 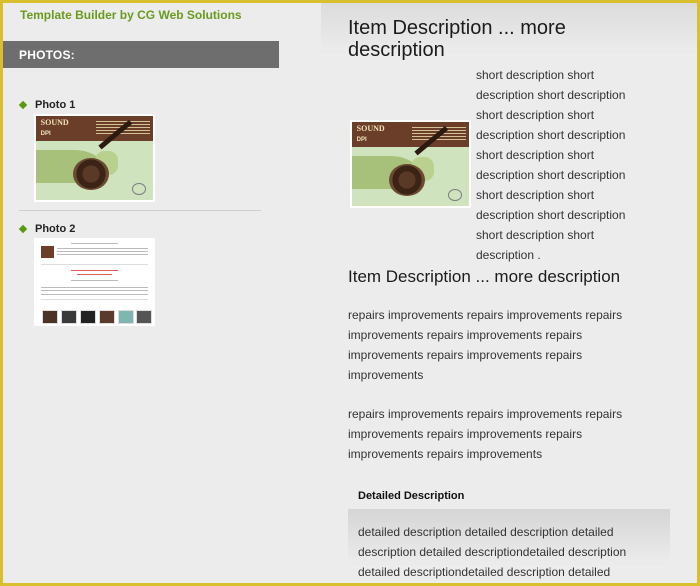 What do you see at coordinates (55, 229) in the screenshot?
I see `photo-title: Photo 2` at bounding box center [55, 229].